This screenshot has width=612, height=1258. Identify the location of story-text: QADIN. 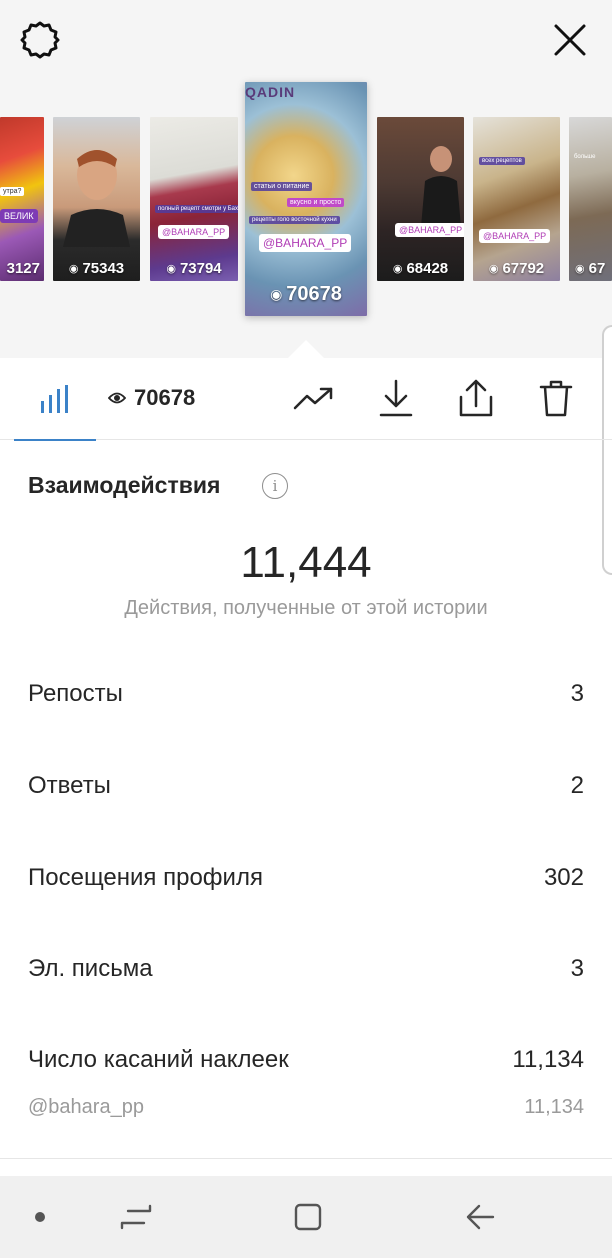
(270, 92).